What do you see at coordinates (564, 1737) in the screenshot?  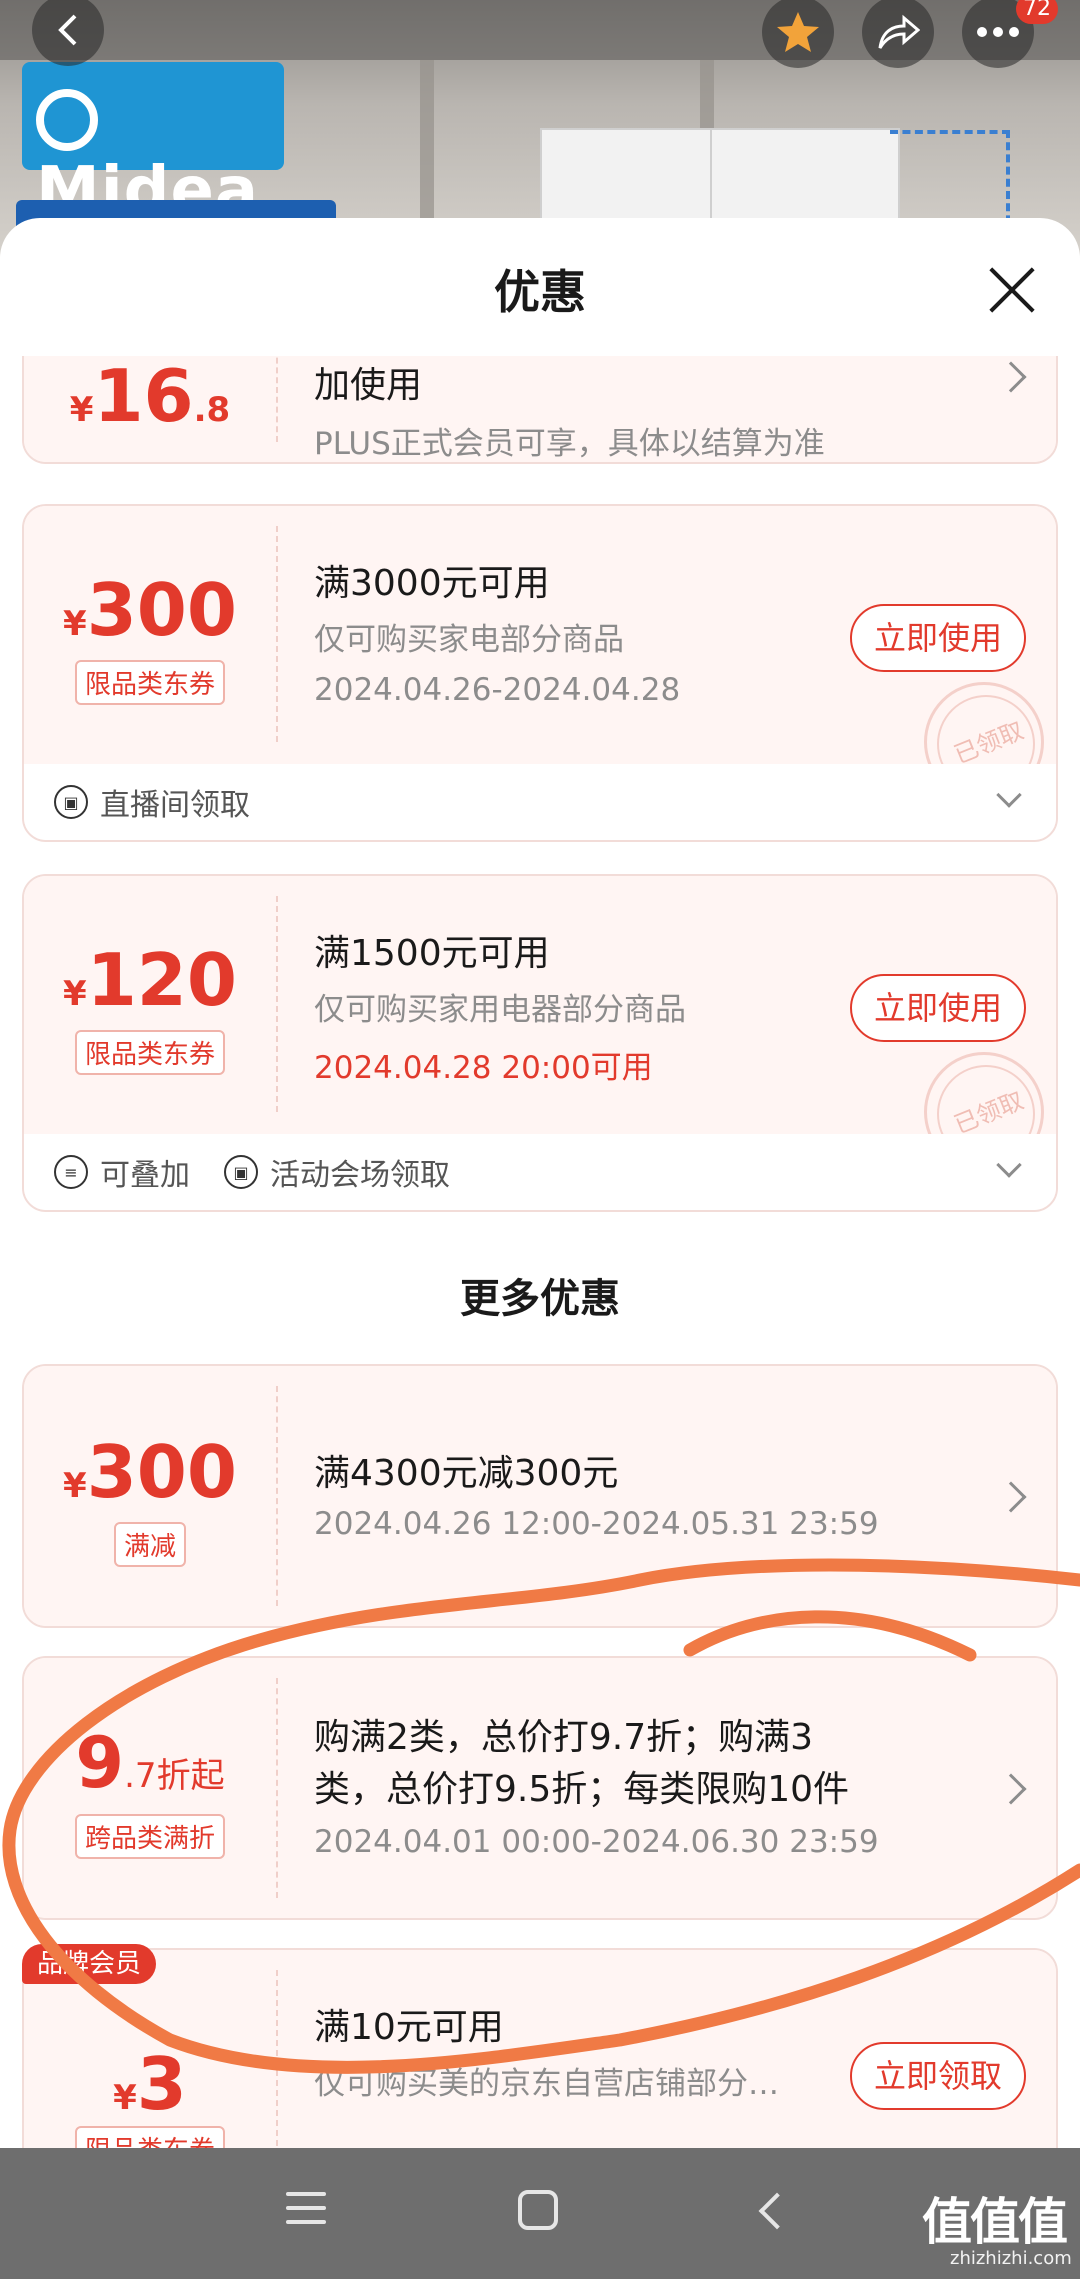 I see `promo-condition: 购满2类，总价打9.7折；购满3` at bounding box center [564, 1737].